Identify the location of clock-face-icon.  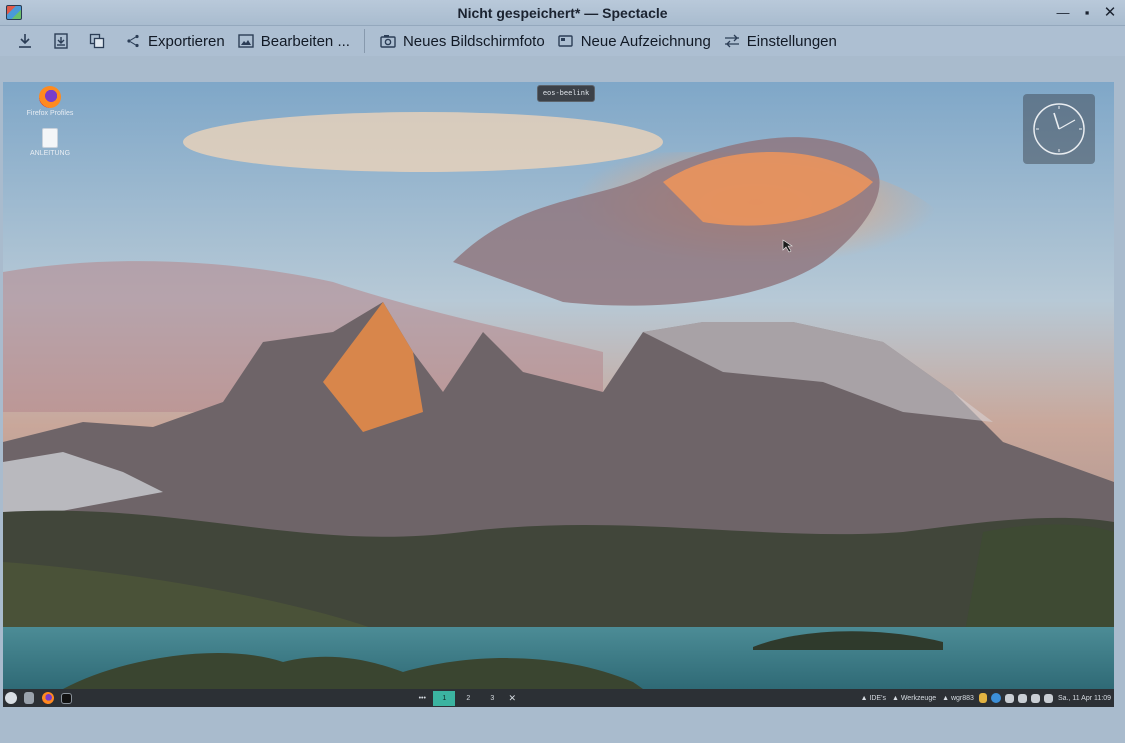
(1059, 129).